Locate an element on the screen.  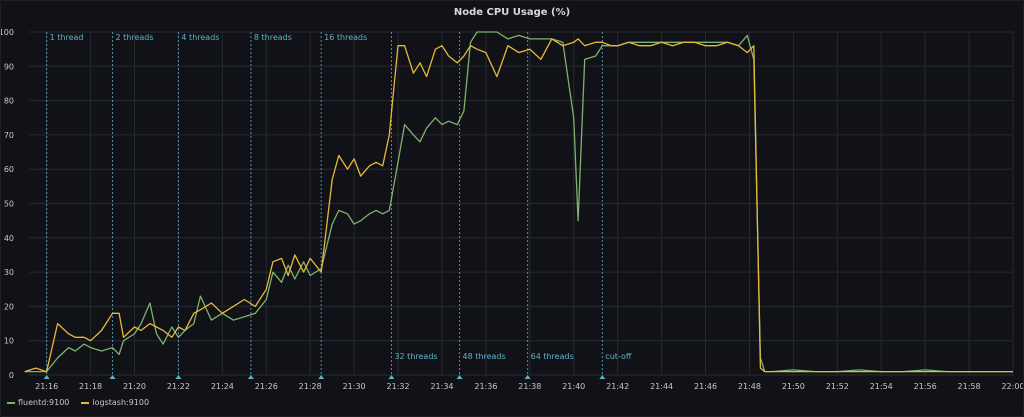
x-tick-label: 21:40 is located at coordinates (573, 386).